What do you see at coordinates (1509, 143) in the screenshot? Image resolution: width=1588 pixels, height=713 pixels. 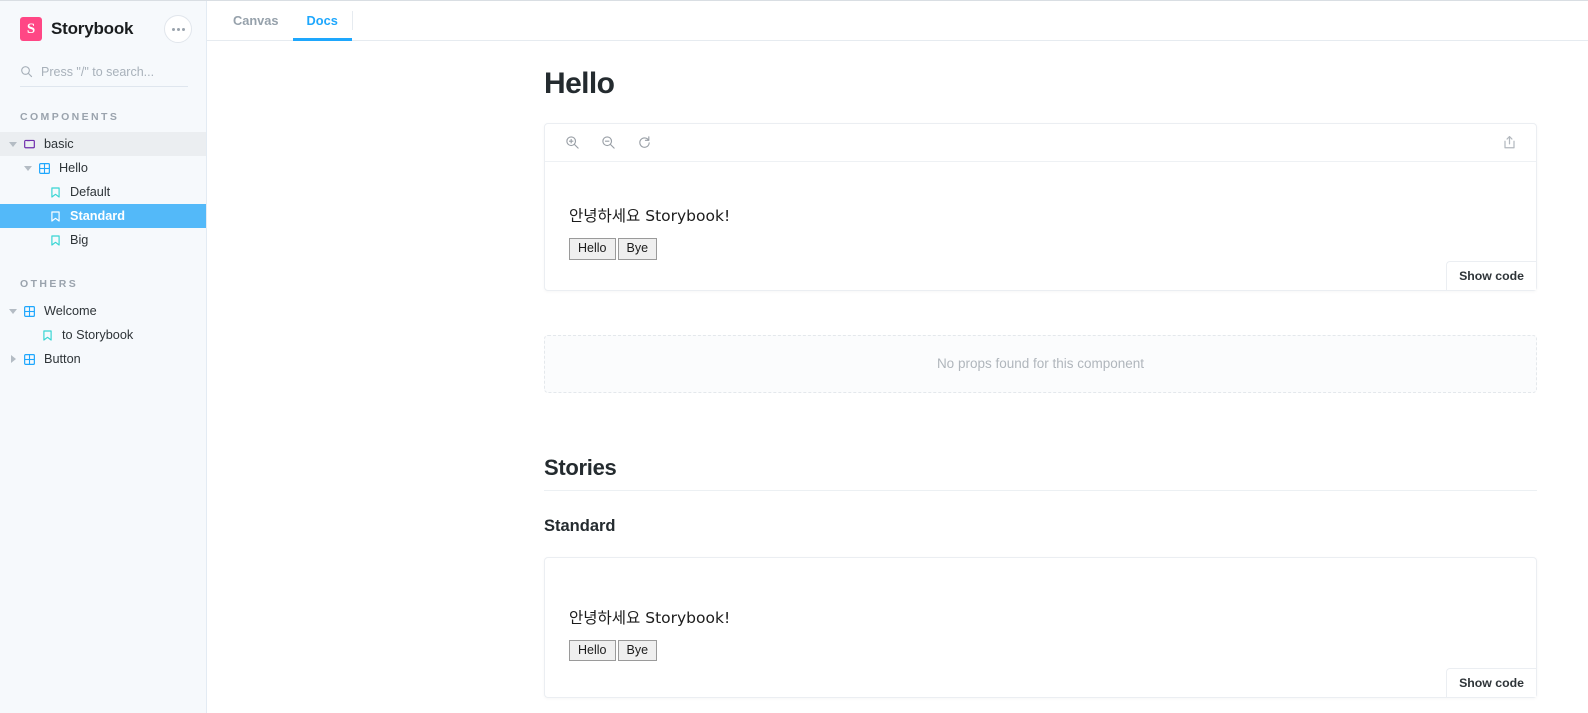 I see `share-icon` at bounding box center [1509, 143].